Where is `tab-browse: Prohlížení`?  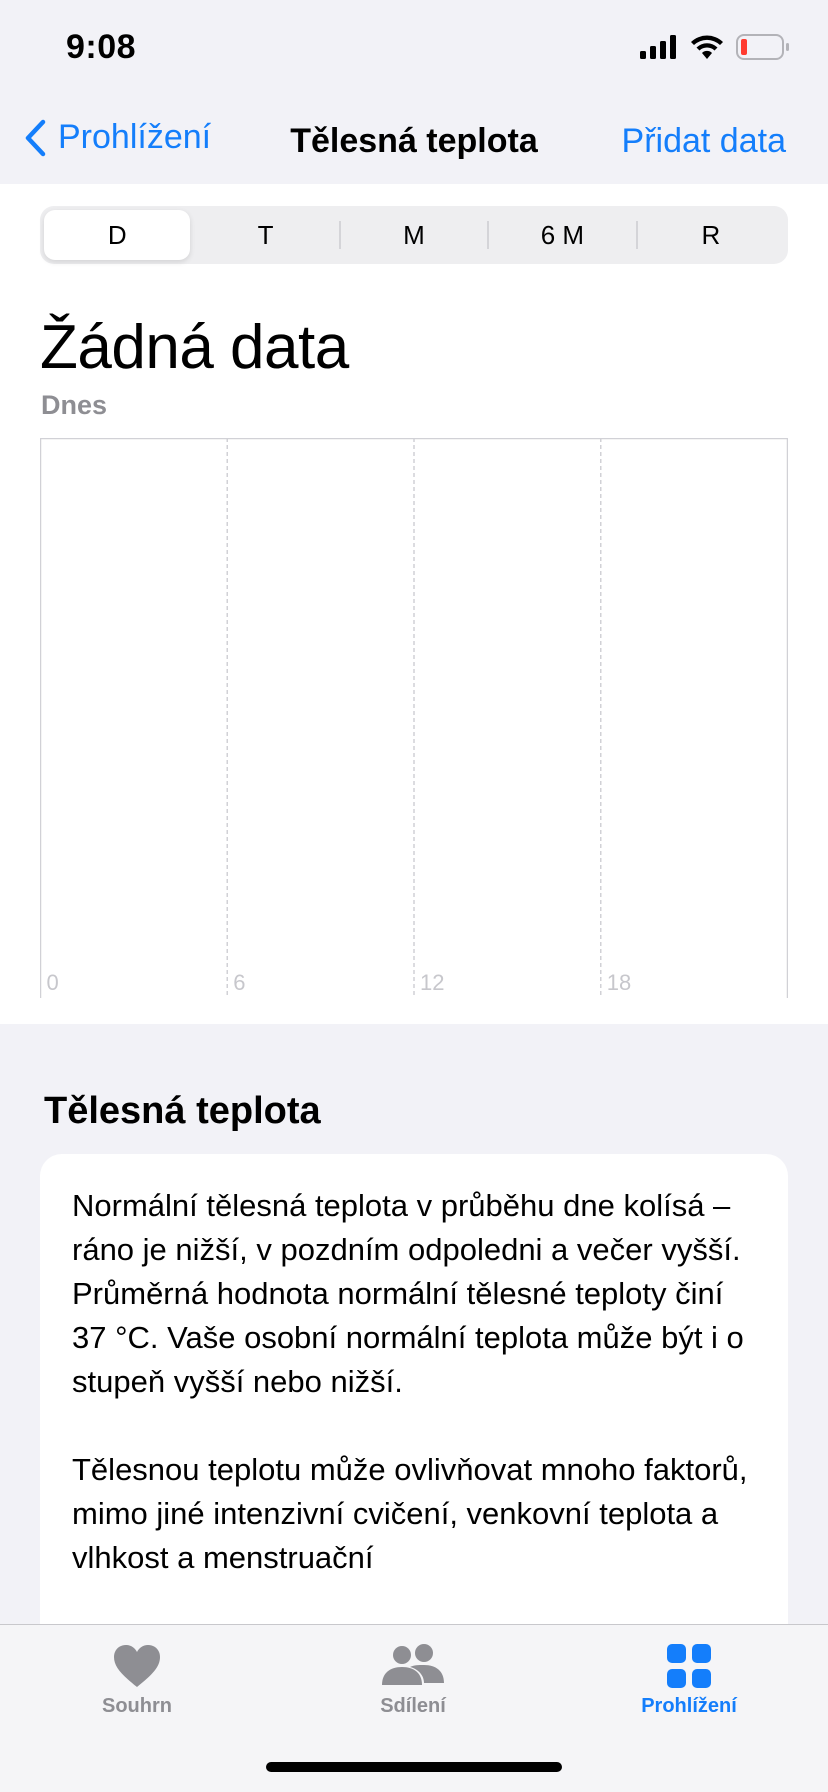 tab-browse: Prohlížení is located at coordinates (689, 1680).